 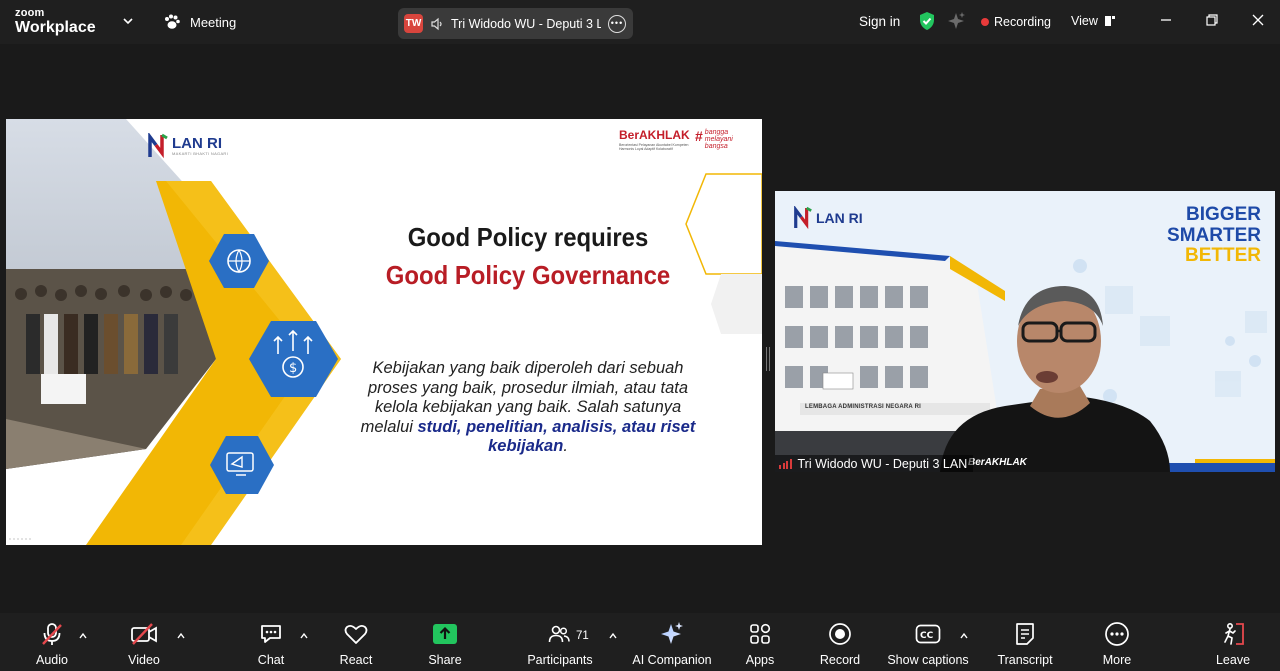 What do you see at coordinates (654, 135) in the screenshot?
I see `berakhlak-text: BerAKHLAK` at bounding box center [654, 135].